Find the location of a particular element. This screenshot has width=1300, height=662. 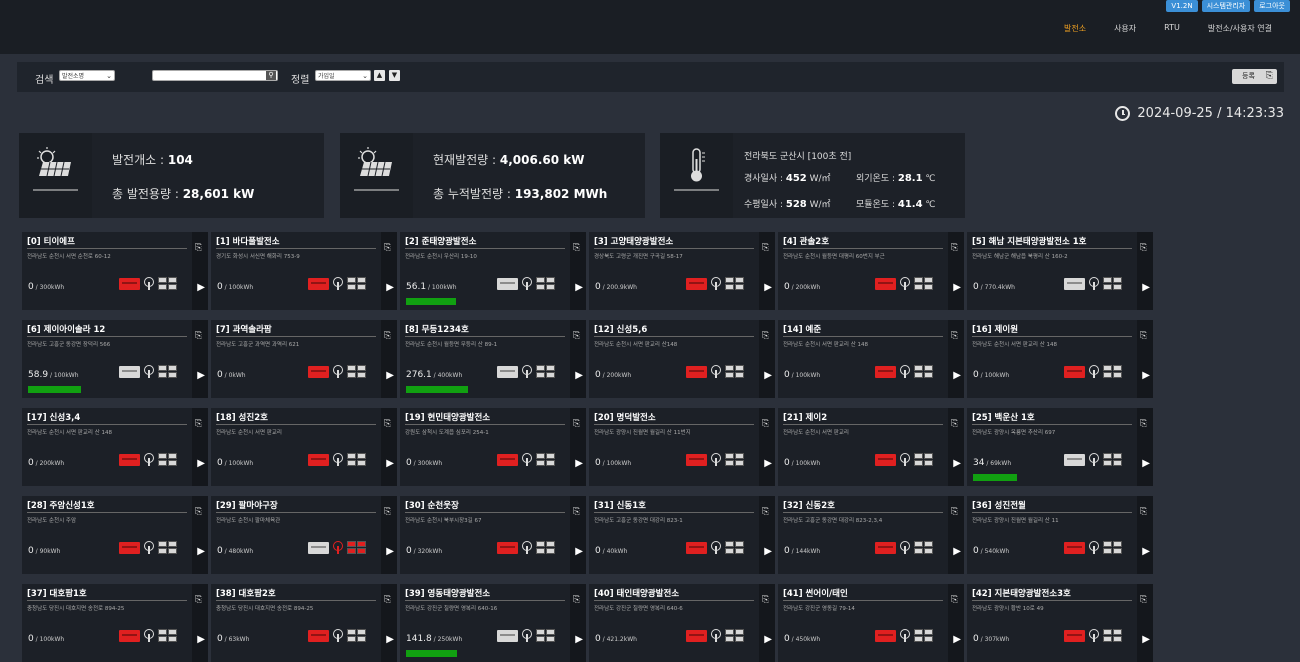

plant-title: [38] 대호팜2호 is located at coordinates (246, 593).